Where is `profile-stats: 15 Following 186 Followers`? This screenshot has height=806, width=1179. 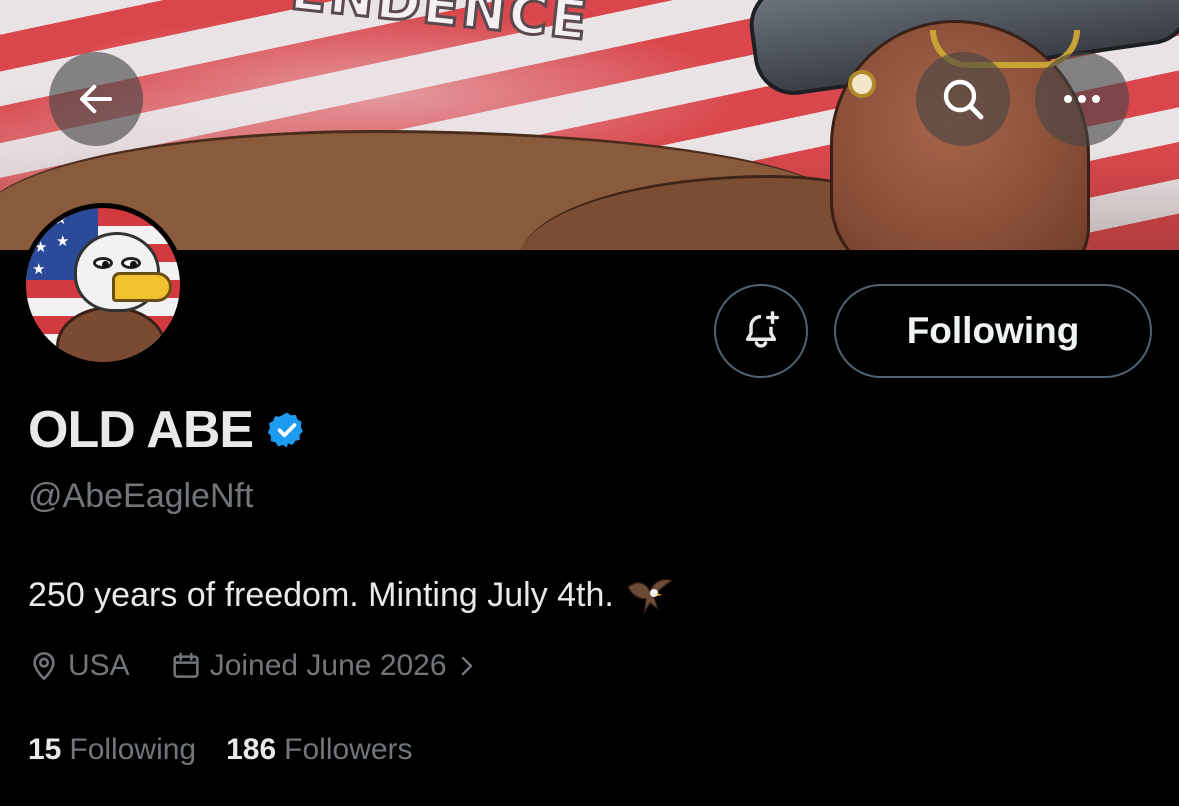
profile-stats: 15 Following 186 Followers is located at coordinates (220, 750).